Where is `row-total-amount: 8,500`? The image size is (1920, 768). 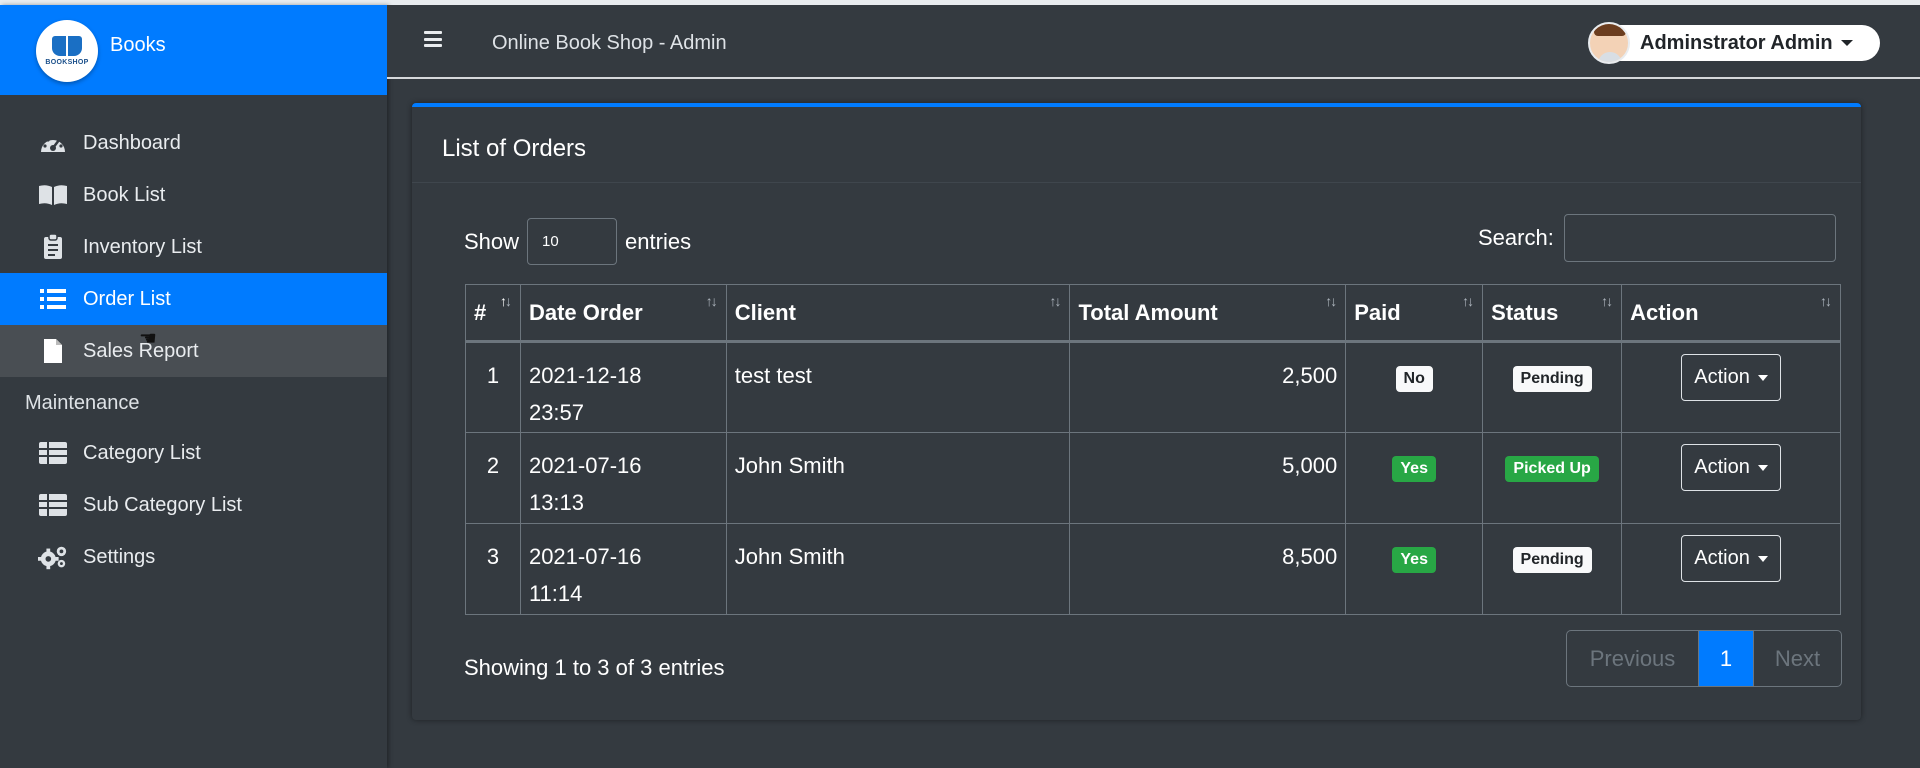 row-total-amount: 8,500 is located at coordinates (1208, 569).